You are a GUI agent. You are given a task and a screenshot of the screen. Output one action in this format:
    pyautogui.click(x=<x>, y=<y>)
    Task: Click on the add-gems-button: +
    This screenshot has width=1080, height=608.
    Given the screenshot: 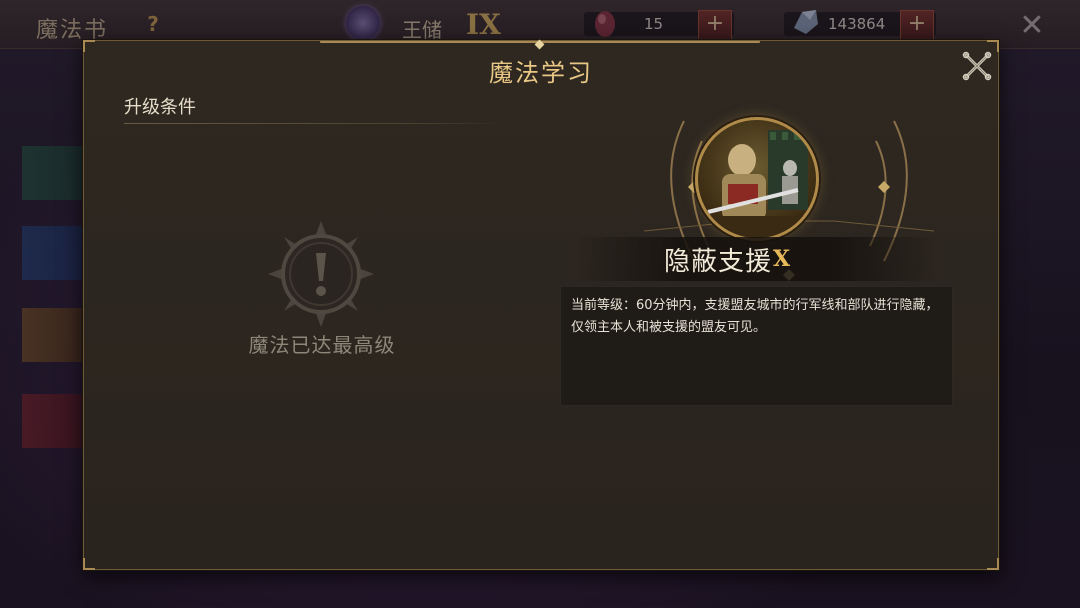 What is the action you would take?
    pyautogui.click(x=715, y=25)
    